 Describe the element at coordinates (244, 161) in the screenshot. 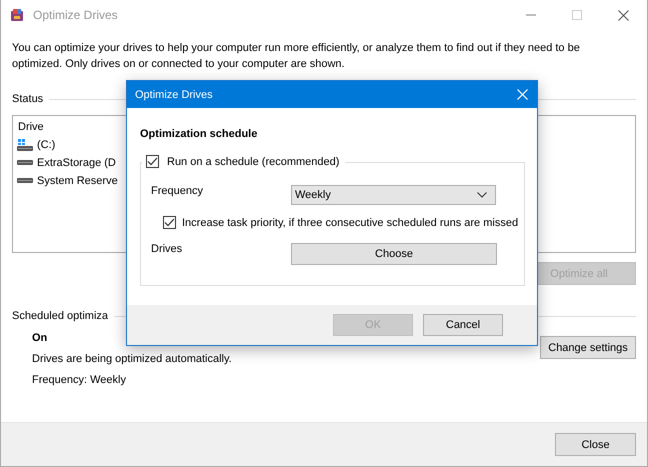

I see `schedule-checkbox: Run on a schedule (recommended)` at that location.